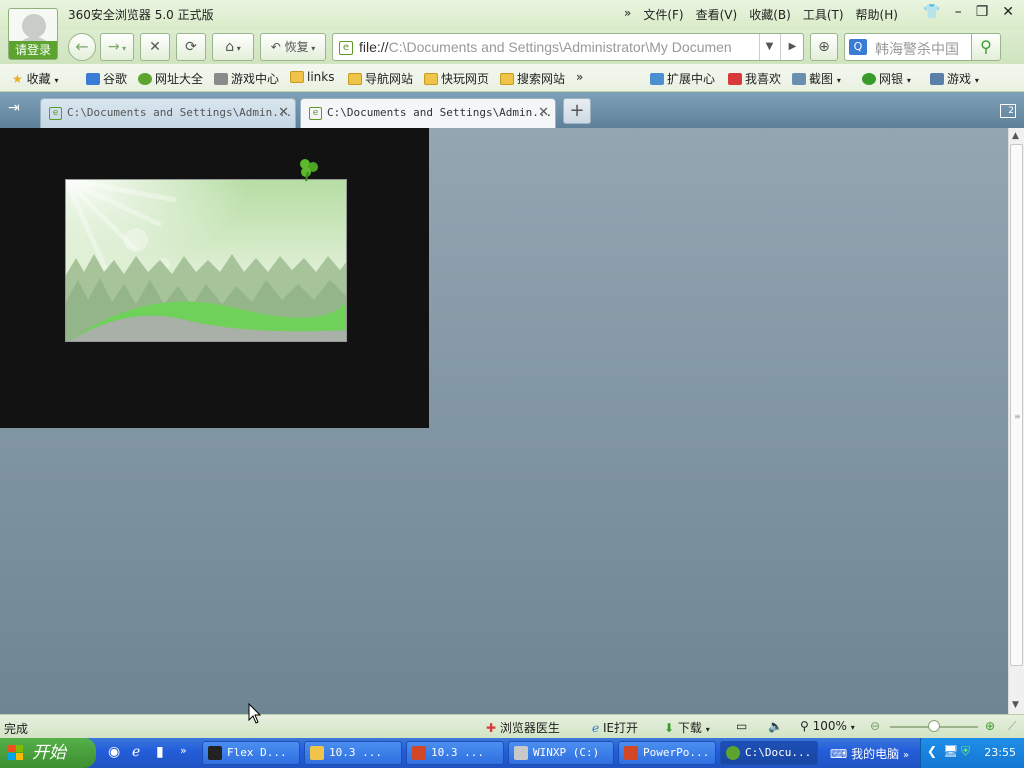 The width and height of the screenshot is (1024, 768). I want to click on online-banking-button: 网银 ▾, so click(886, 78).